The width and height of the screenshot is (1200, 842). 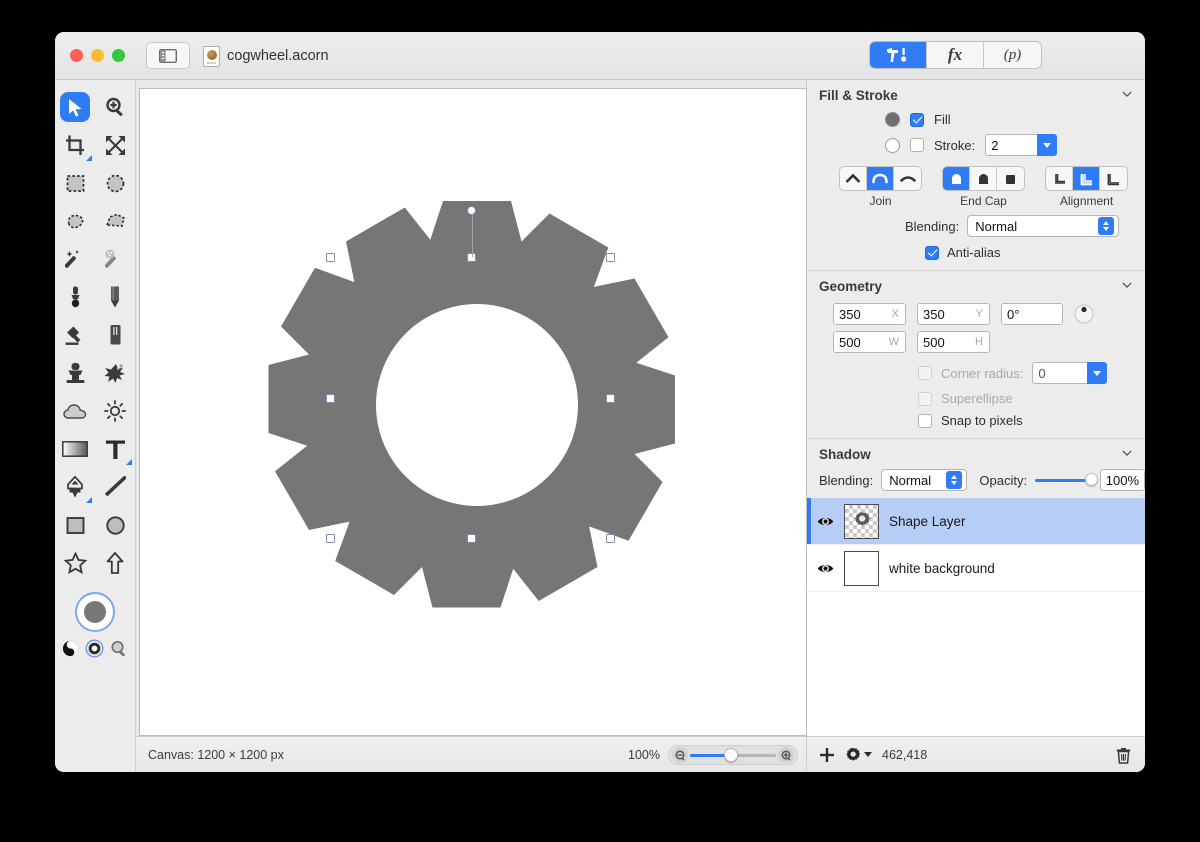 What do you see at coordinates (75, 411) in the screenshot?
I see `blur-tool` at bounding box center [75, 411].